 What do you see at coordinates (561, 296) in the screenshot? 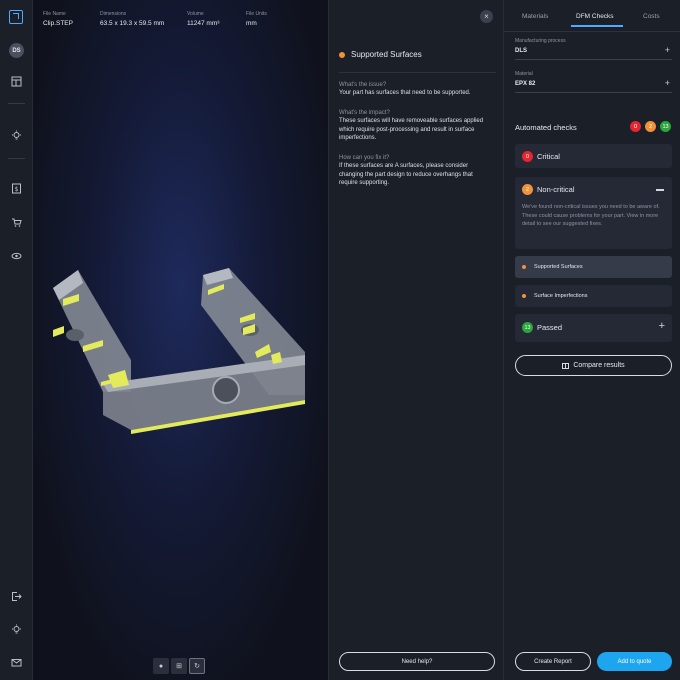
I see `issue-item-label: Surface Imperfections` at bounding box center [561, 296].